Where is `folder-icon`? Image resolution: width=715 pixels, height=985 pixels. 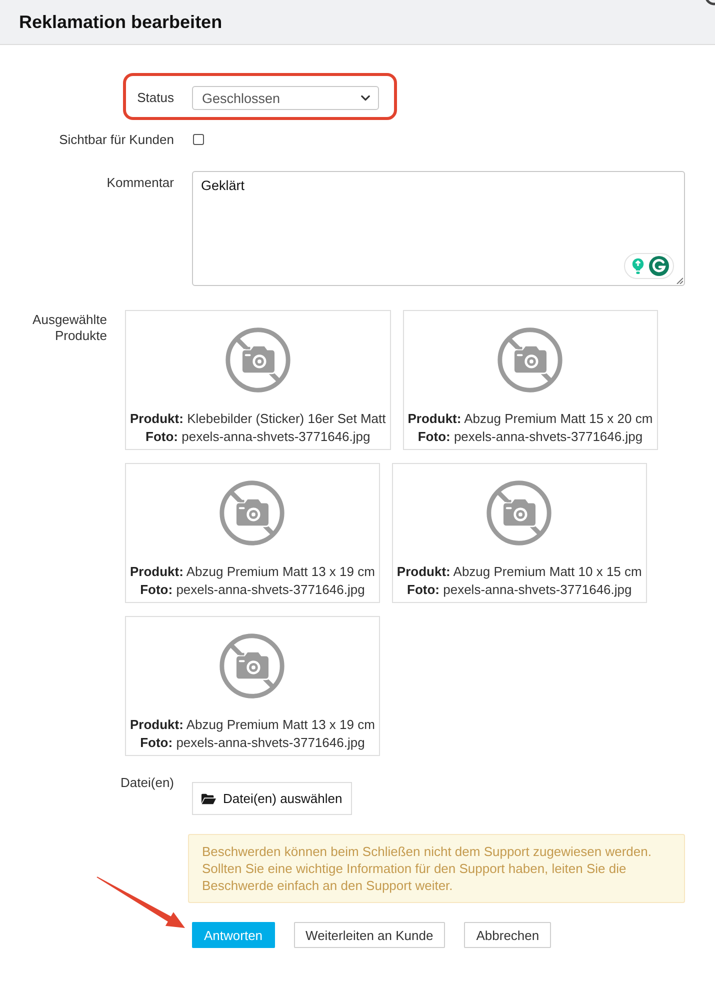
folder-icon is located at coordinates (208, 798).